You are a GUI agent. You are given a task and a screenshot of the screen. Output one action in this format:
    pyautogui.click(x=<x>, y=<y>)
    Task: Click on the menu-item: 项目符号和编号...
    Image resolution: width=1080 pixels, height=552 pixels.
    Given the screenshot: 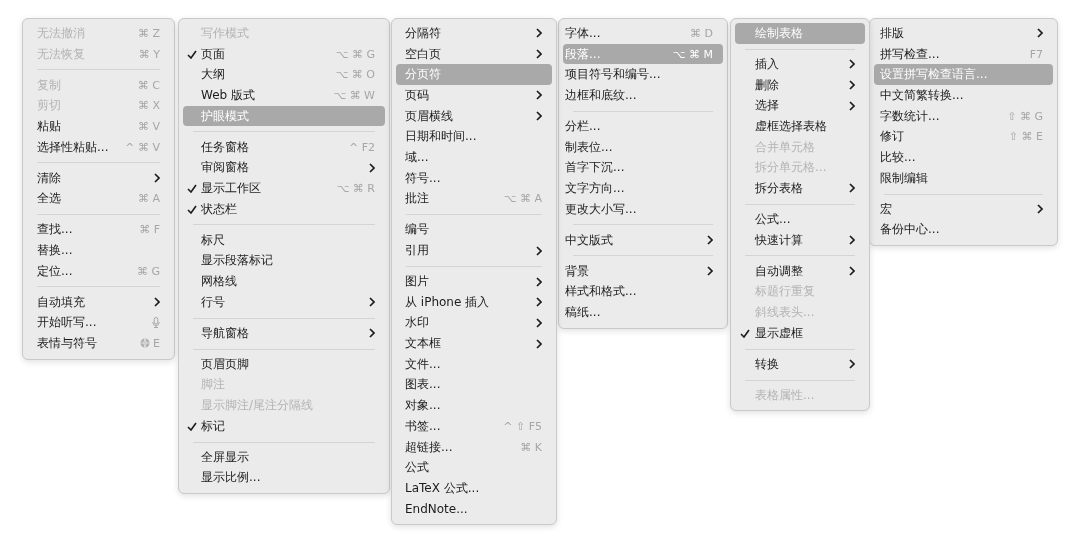 What is the action you would take?
    pyautogui.click(x=643, y=75)
    